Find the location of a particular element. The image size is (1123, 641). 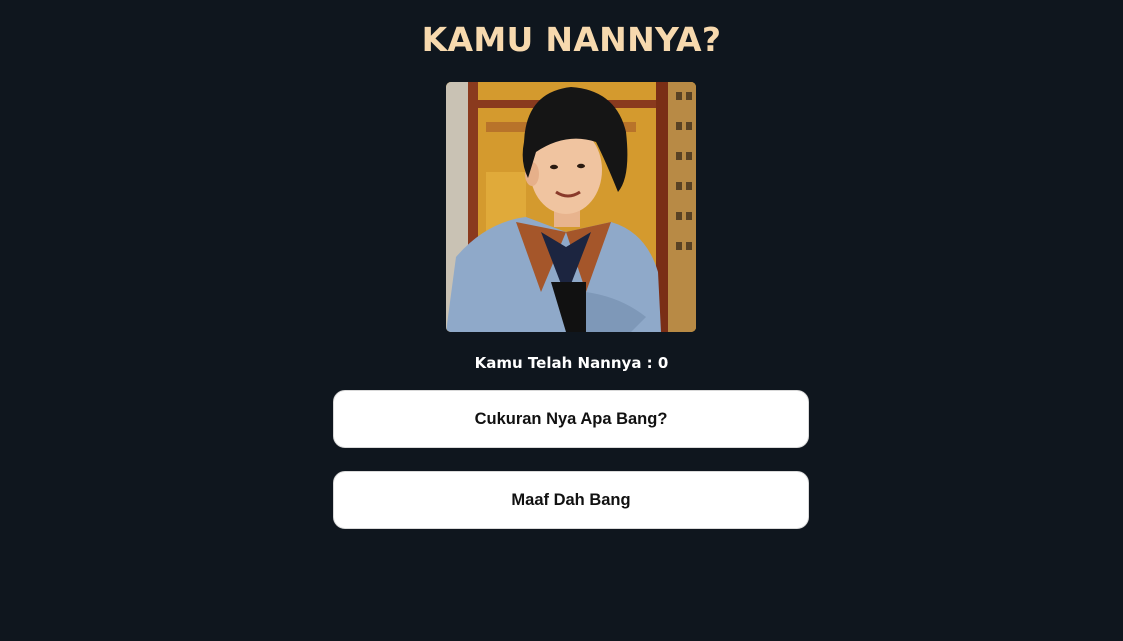

apology-button: Maaf Dah Bang is located at coordinates (571, 500).